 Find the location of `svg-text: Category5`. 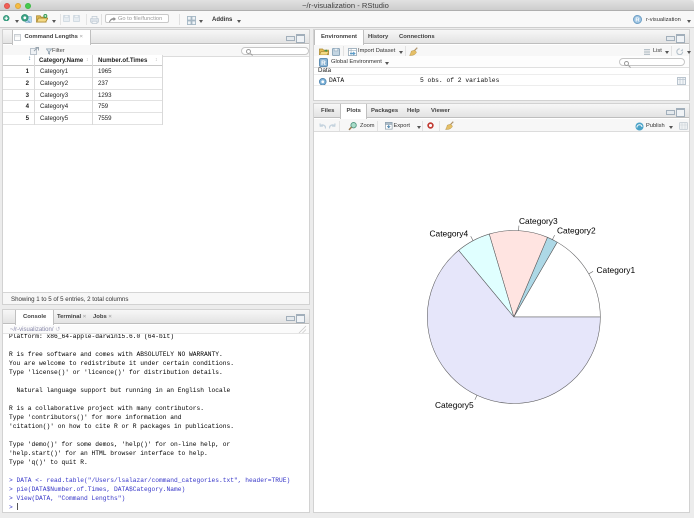

svg-text: Category5 is located at coordinates (454, 405).